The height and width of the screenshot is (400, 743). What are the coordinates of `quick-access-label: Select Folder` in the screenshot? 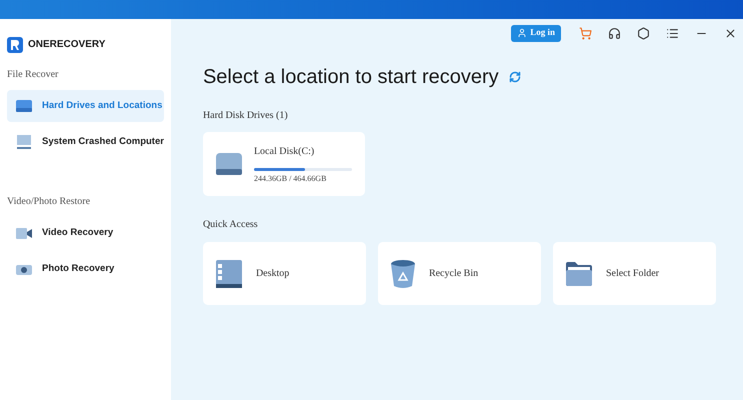 It's located at (632, 274).